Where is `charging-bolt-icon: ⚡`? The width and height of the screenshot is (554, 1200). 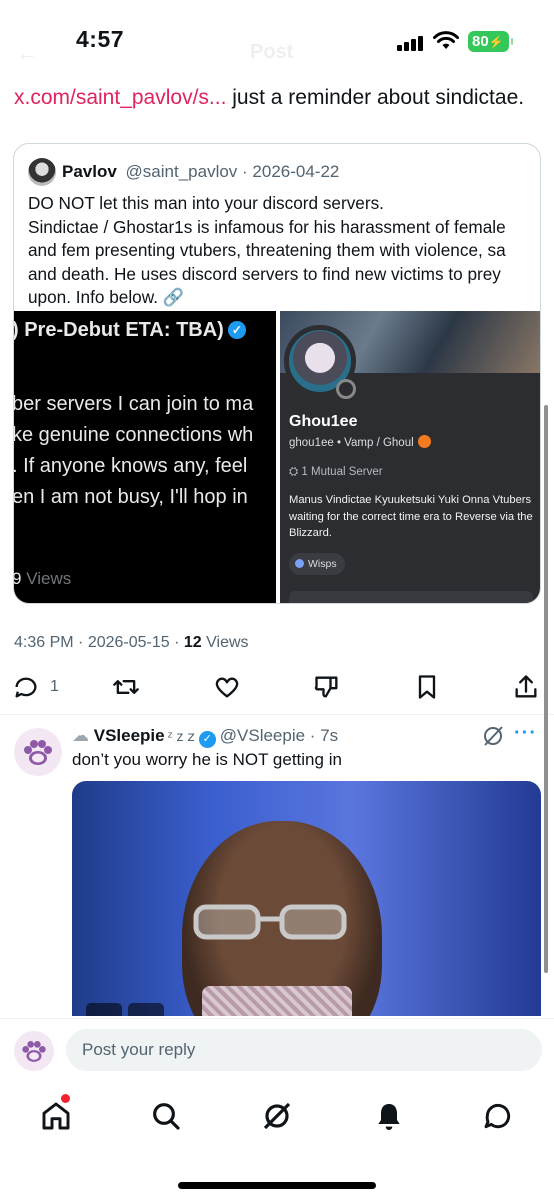 charging-bolt-icon: ⚡ is located at coordinates (496, 42).